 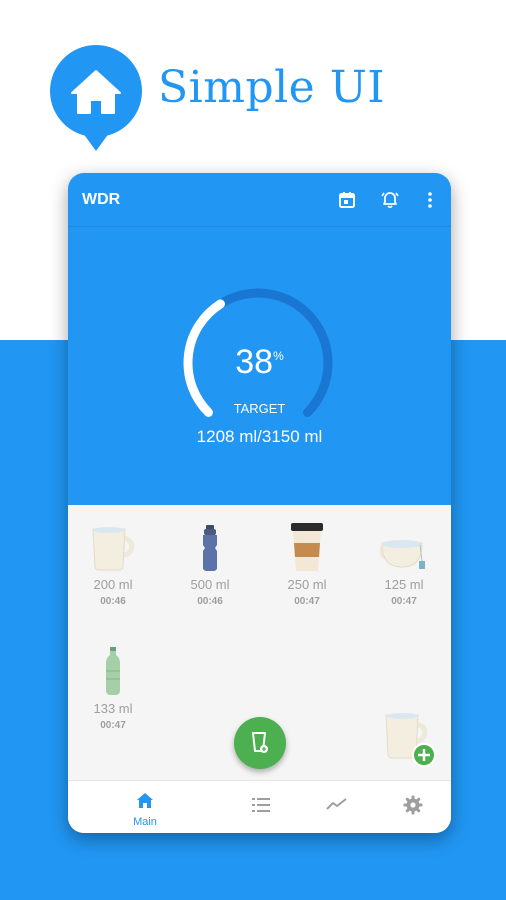 What do you see at coordinates (113, 670) in the screenshot?
I see `water-bottle-icon` at bounding box center [113, 670].